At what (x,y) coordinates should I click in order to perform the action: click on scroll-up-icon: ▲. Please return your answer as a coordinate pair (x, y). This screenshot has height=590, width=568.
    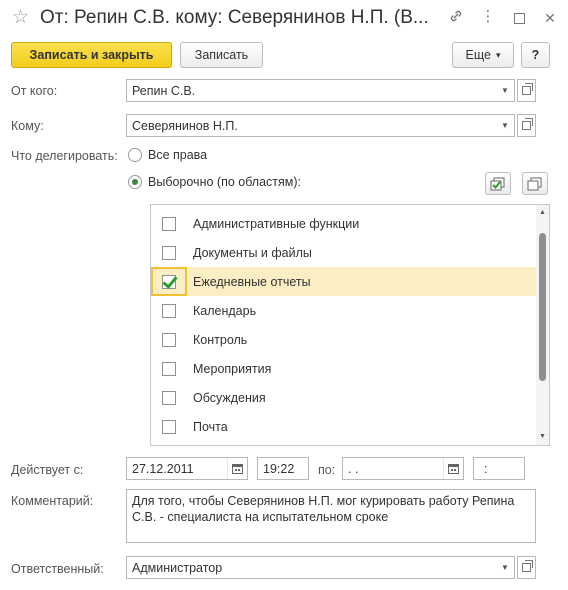
    Looking at the image, I should click on (542, 213).